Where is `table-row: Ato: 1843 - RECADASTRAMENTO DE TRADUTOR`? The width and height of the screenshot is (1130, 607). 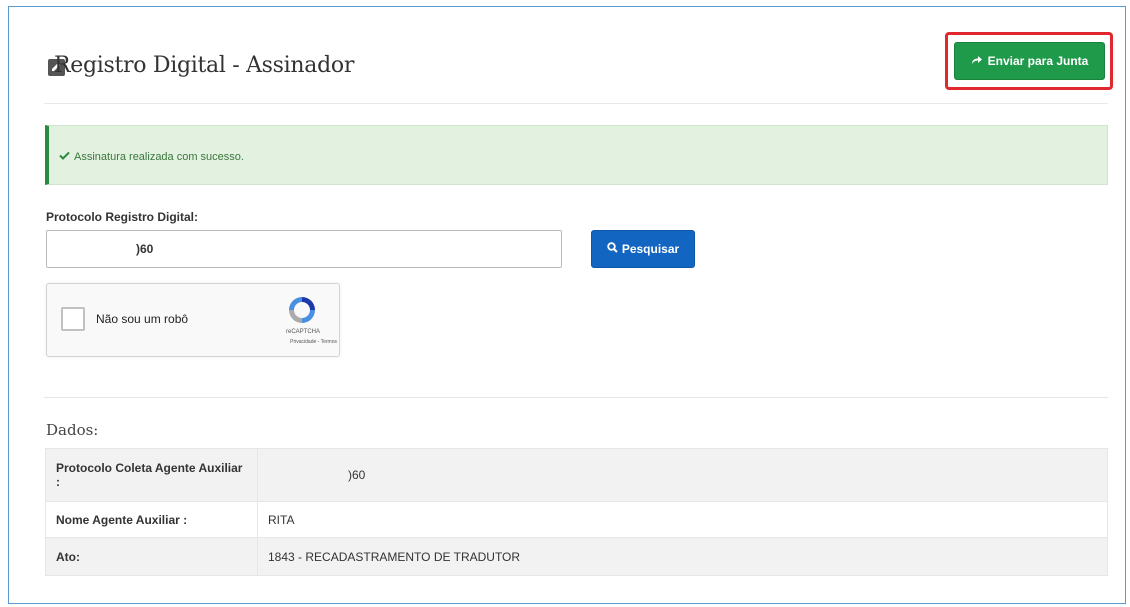
table-row: Ato: 1843 - RECADASTRAMENTO DE TRADUTOR is located at coordinates (576, 556).